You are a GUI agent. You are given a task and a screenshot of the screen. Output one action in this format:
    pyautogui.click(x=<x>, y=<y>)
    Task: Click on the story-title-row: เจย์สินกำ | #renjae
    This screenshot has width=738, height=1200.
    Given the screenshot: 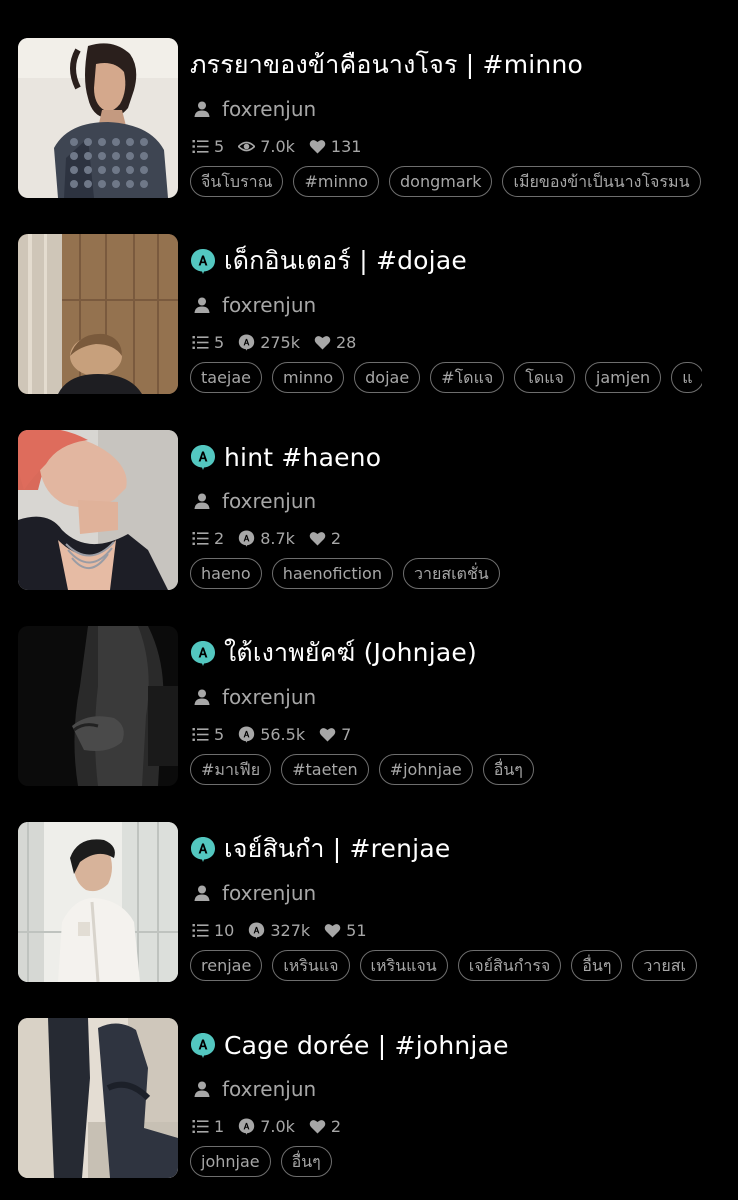 What is the action you would take?
    pyautogui.click(x=464, y=849)
    